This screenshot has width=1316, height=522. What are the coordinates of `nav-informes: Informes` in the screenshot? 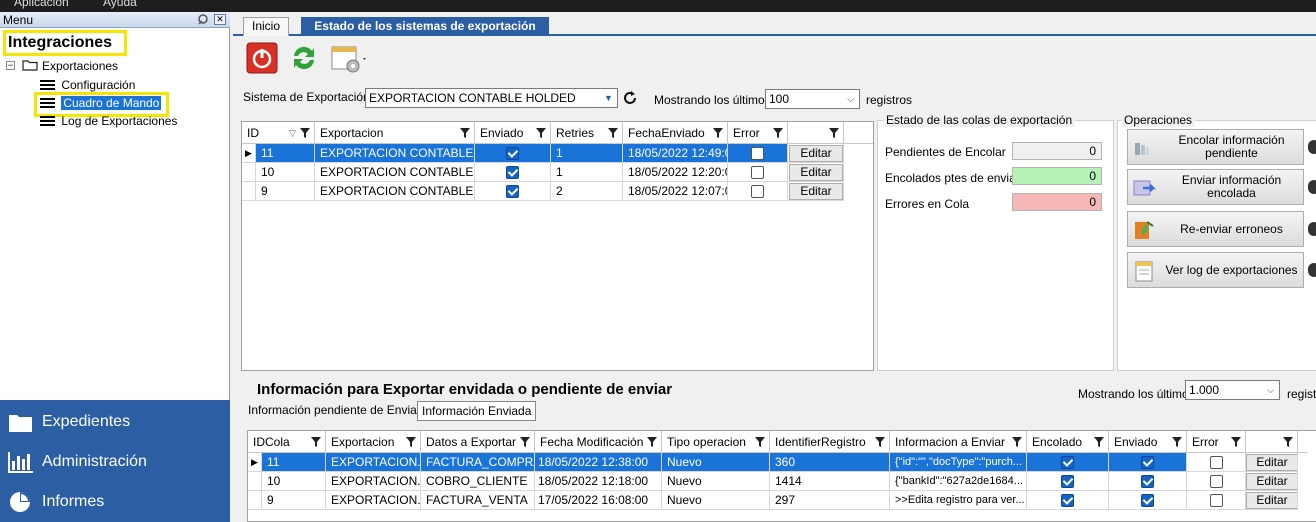 It's located at (115, 502).